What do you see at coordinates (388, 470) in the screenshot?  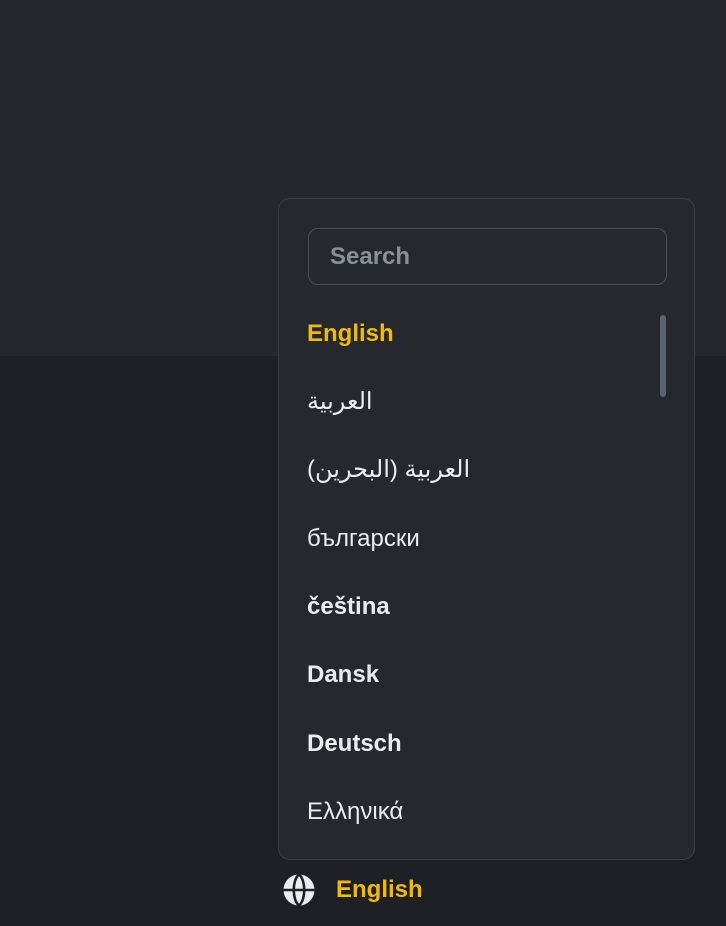 I see `language-option-arabic-bahrain: العربية (البحرين)` at bounding box center [388, 470].